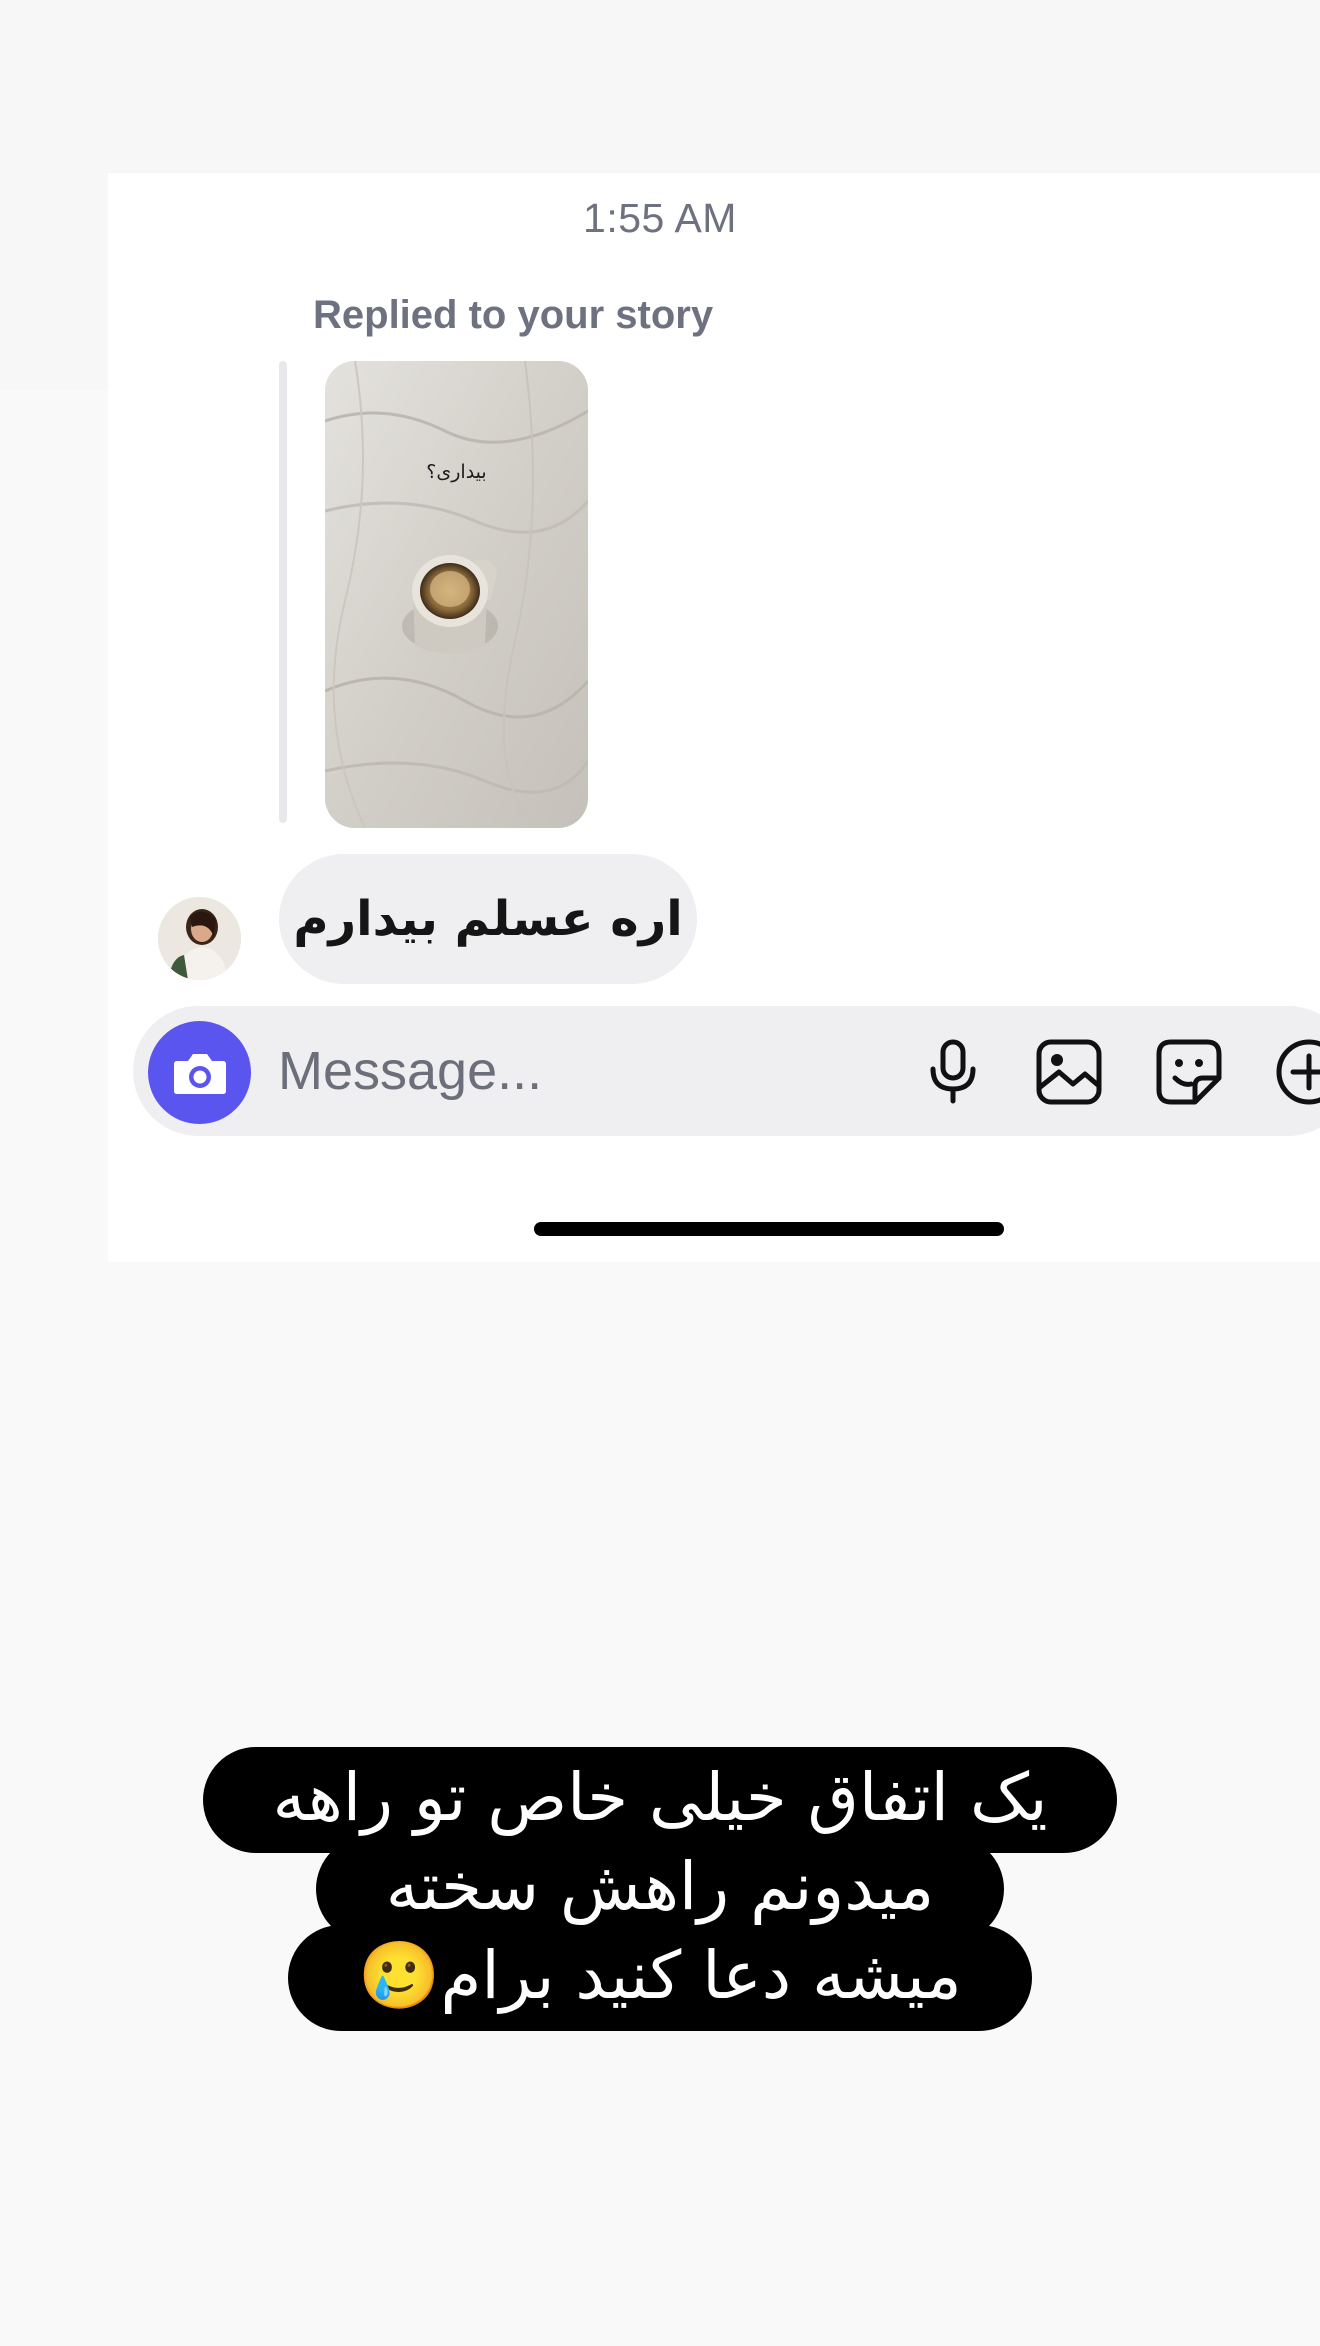  Describe the element at coordinates (660, 1978) in the screenshot. I see `overlay-line-3: میشه دعا کنید برام🥲` at that location.